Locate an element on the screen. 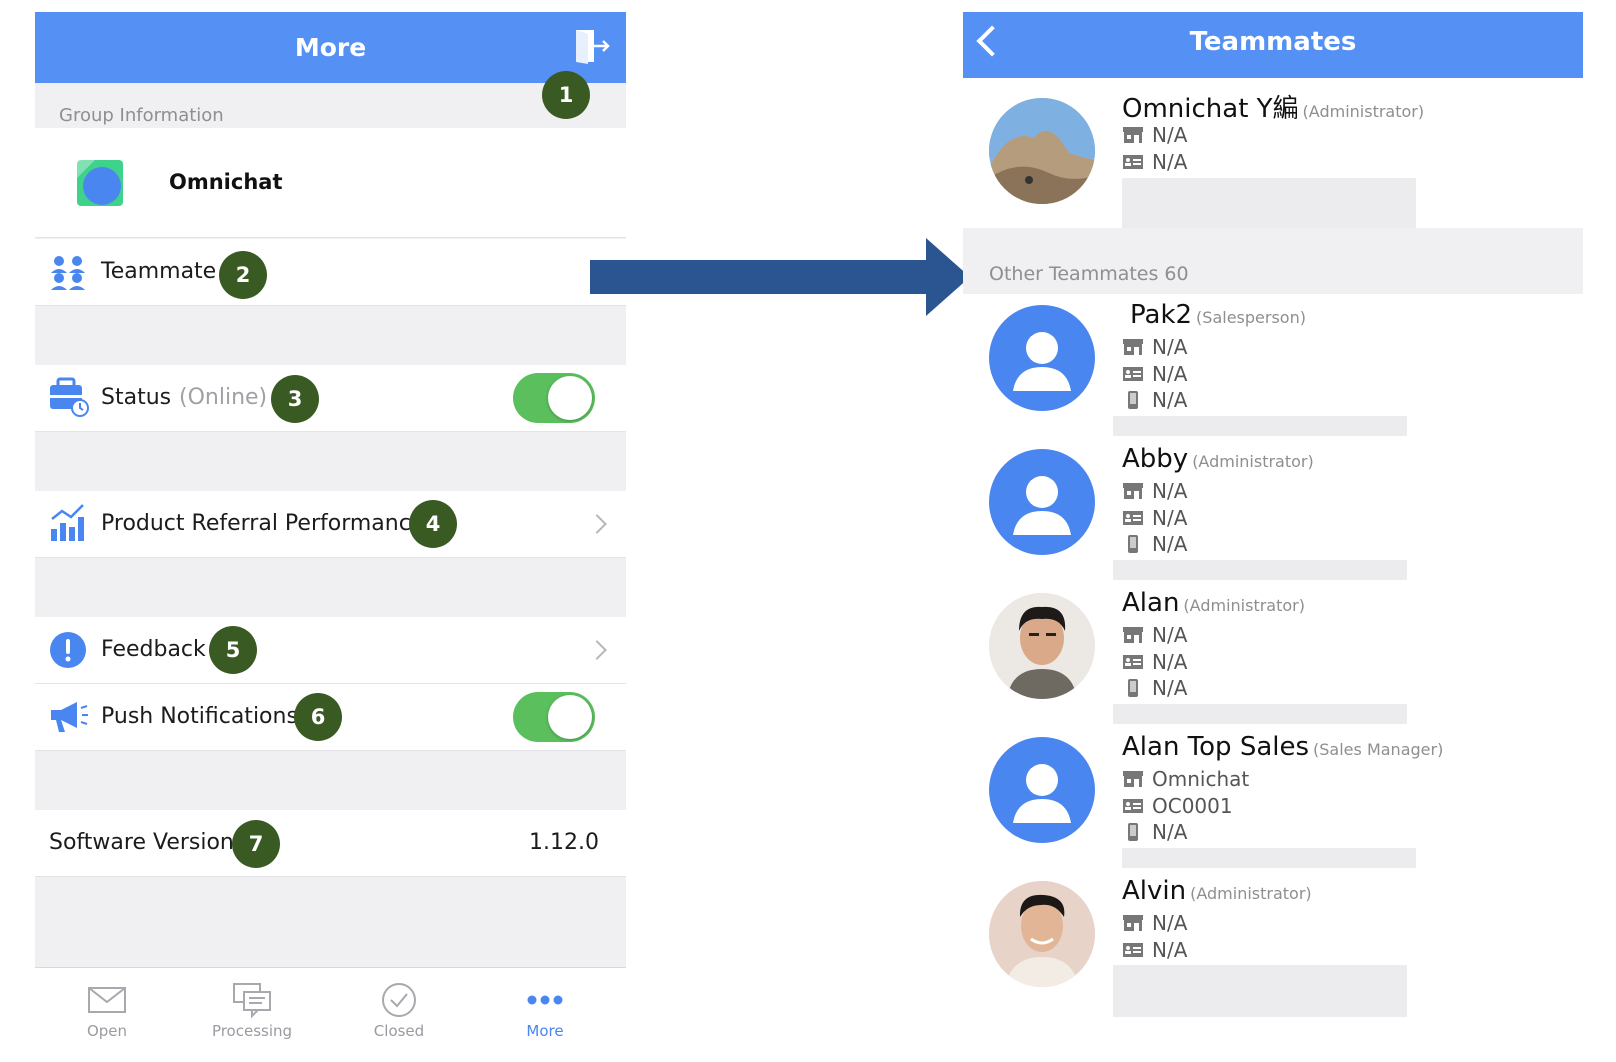 This screenshot has height=1062, width=1616. status-toggle is located at coordinates (554, 398).